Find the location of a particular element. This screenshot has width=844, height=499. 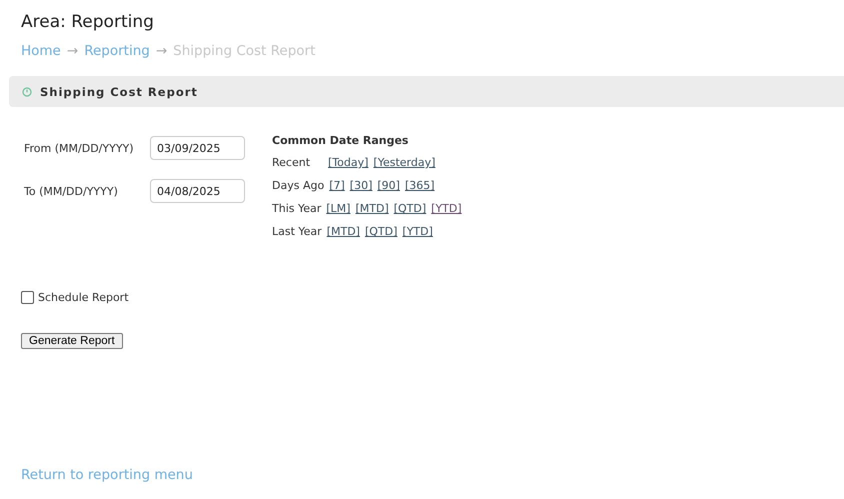

date-field: 04/08/2025 is located at coordinates (197, 191).